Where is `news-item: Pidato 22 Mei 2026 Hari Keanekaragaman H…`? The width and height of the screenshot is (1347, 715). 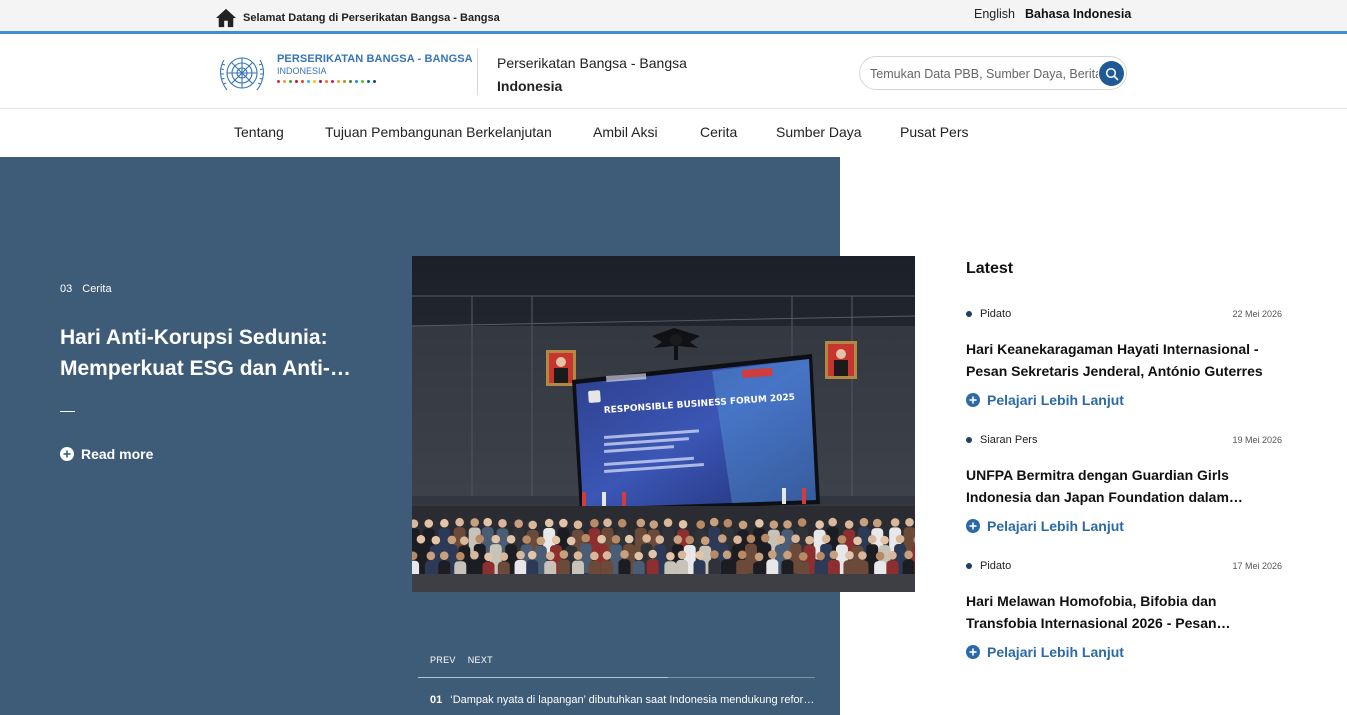 news-item: Pidato 22 Mei 2026 Hari Keanekaragaman H… is located at coordinates (1124, 357).